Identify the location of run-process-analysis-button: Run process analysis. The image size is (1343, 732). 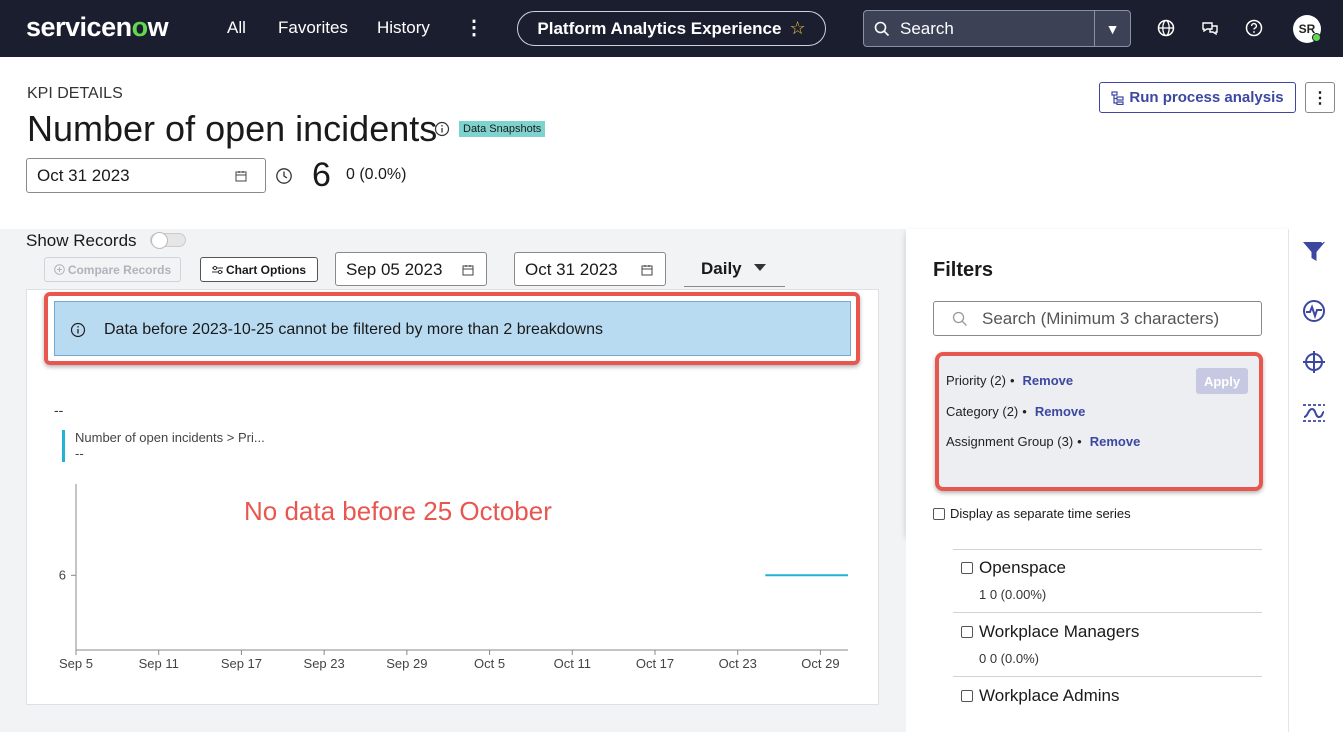
(1197, 97).